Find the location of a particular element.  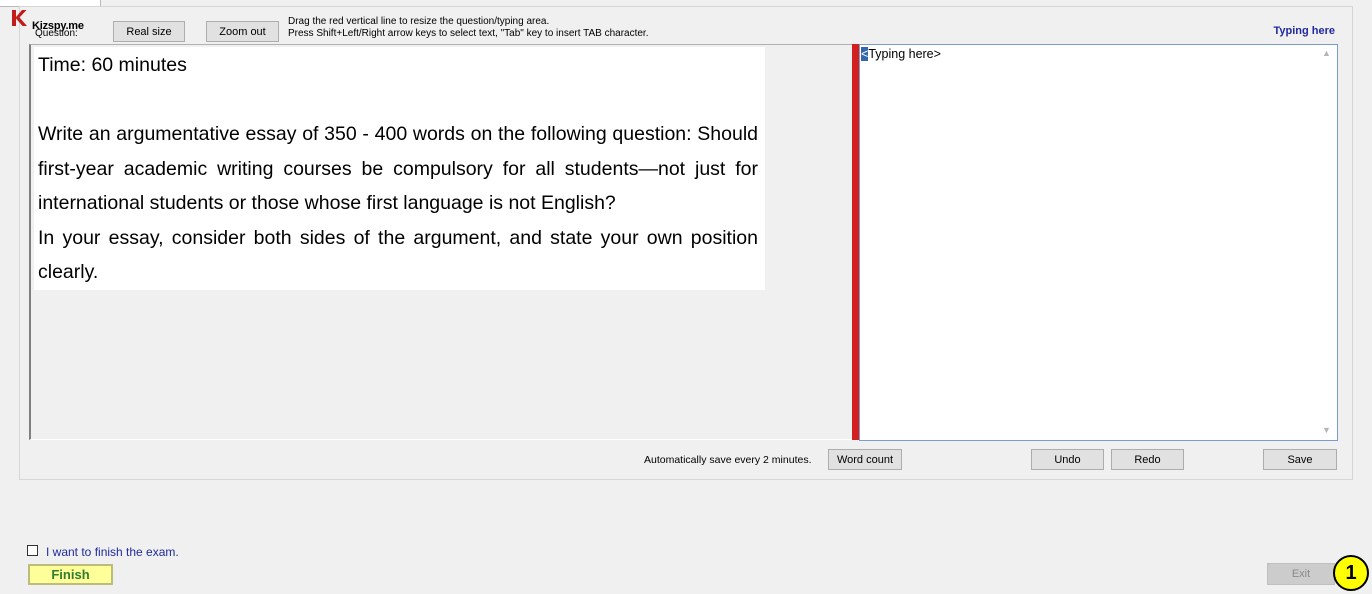

typing-header: Typing here is located at coordinates (1304, 31).